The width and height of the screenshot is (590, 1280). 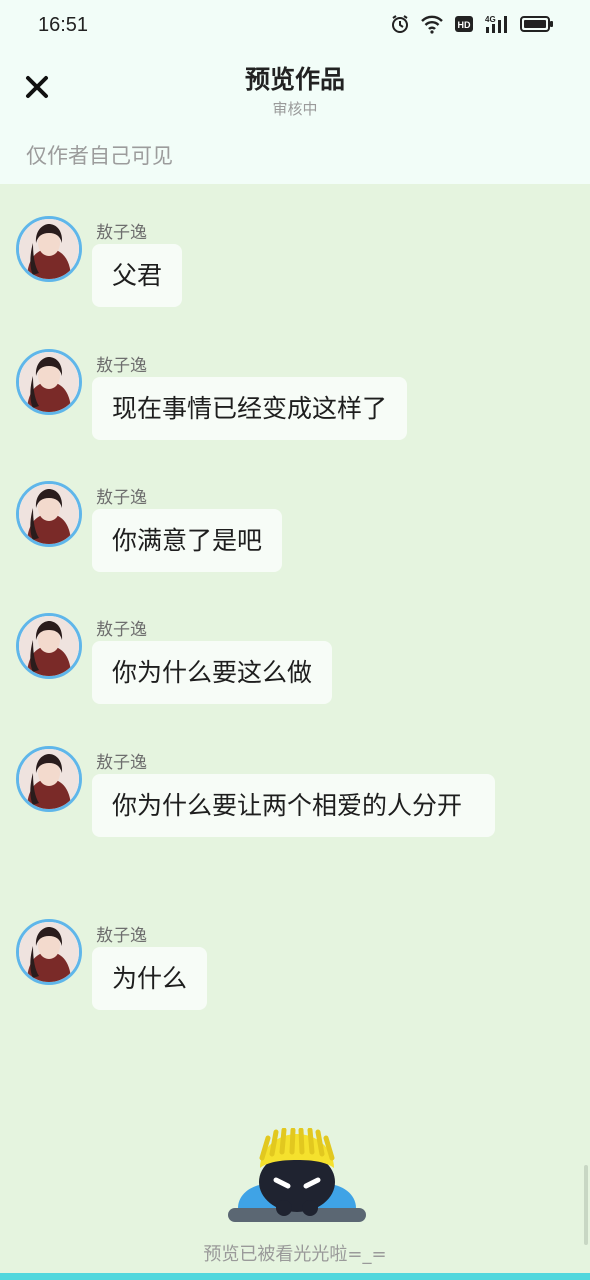 What do you see at coordinates (99, 156) in the screenshot?
I see `visibility-note: 仅作者自己可见` at bounding box center [99, 156].